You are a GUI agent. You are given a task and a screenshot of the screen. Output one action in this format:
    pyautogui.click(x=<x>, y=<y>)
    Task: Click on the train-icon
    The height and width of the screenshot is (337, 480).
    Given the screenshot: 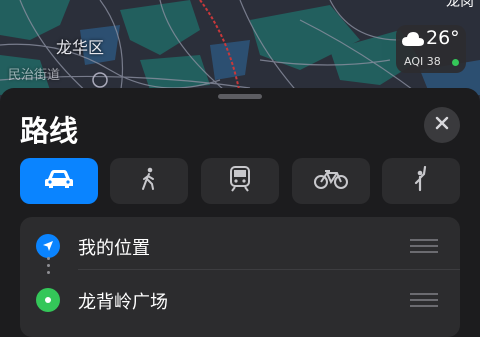 What is the action you would take?
    pyautogui.click(x=240, y=181)
    